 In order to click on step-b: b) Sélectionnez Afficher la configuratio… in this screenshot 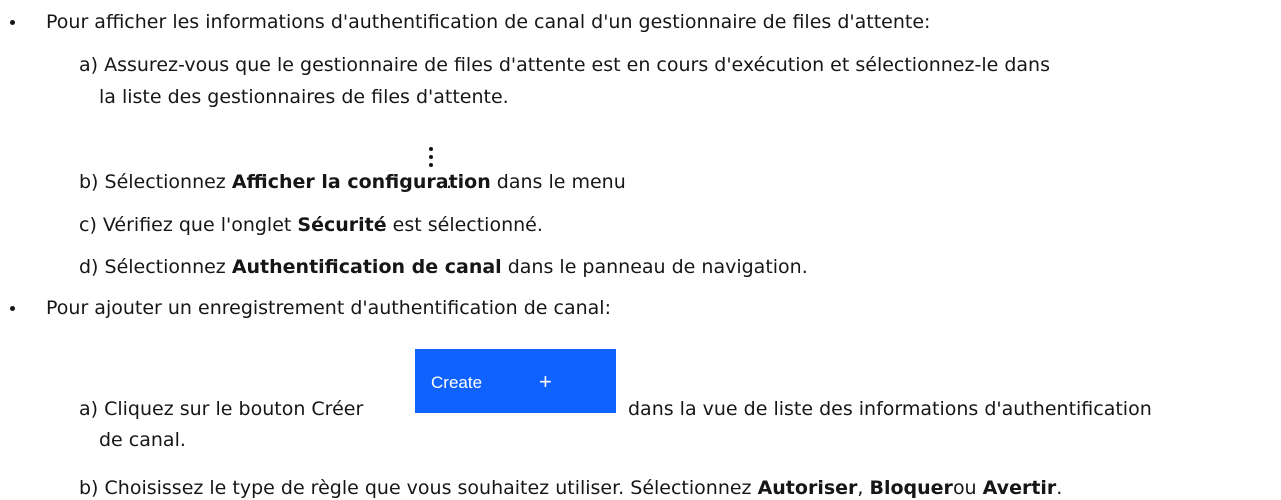, I will do `click(352, 182)`.